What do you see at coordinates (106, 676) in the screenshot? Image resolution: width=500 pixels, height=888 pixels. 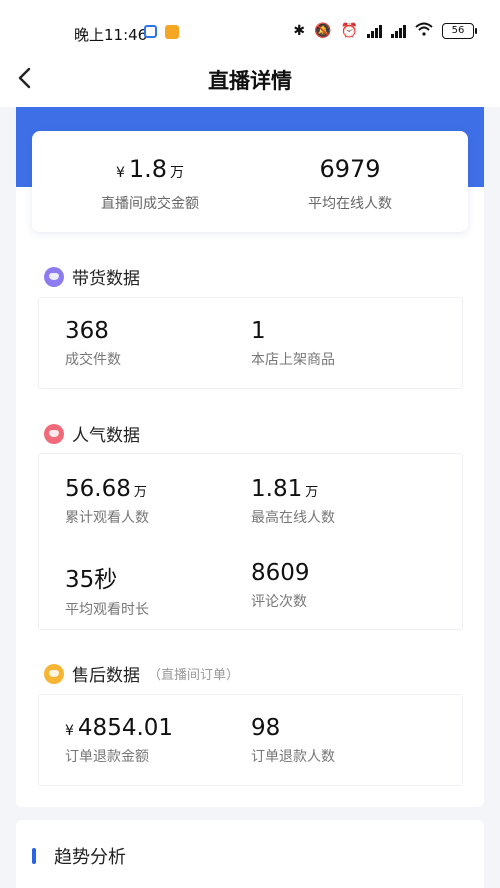 I see `section-title: 售后数据` at bounding box center [106, 676].